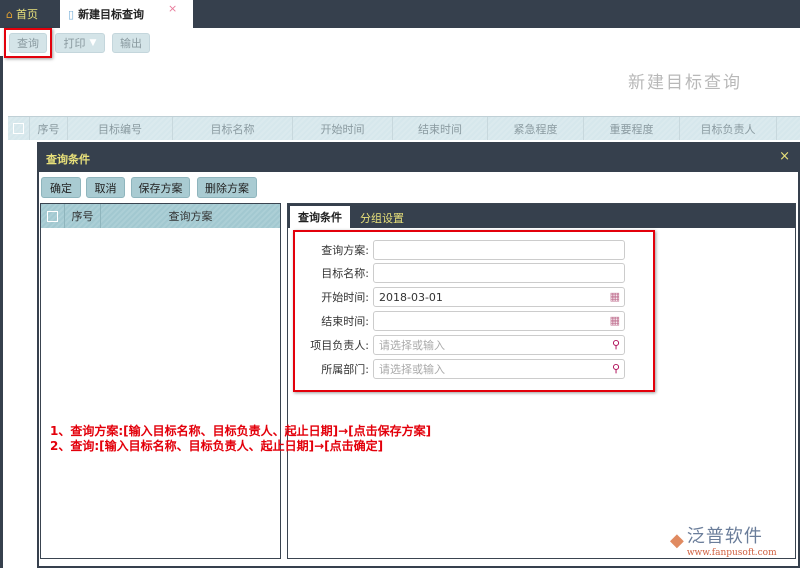  Describe the element at coordinates (26, 14) in the screenshot. I see `tab-home-label: 首页` at that location.